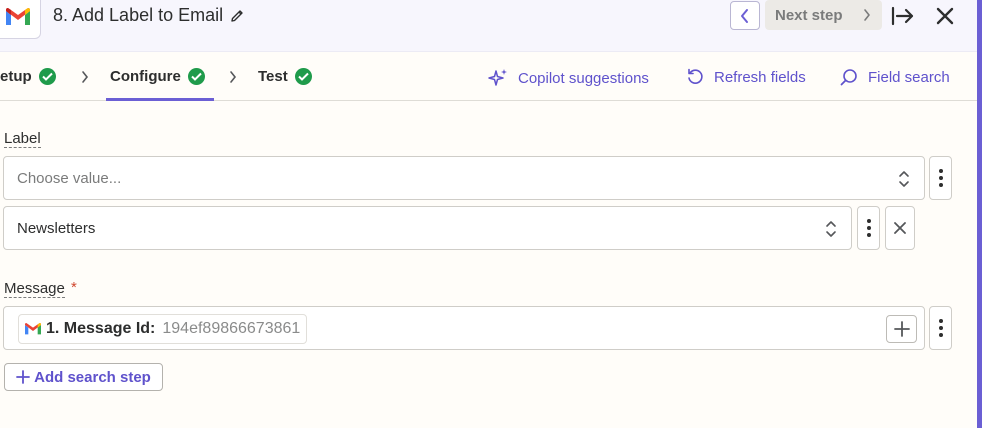  I want to click on active-tab-indicator, so click(160, 99).